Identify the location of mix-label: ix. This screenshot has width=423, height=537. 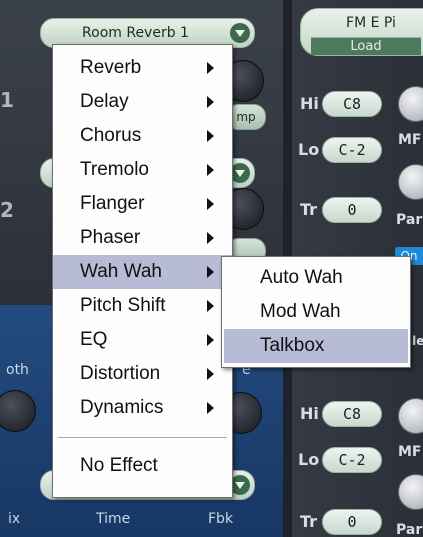
(14, 519).